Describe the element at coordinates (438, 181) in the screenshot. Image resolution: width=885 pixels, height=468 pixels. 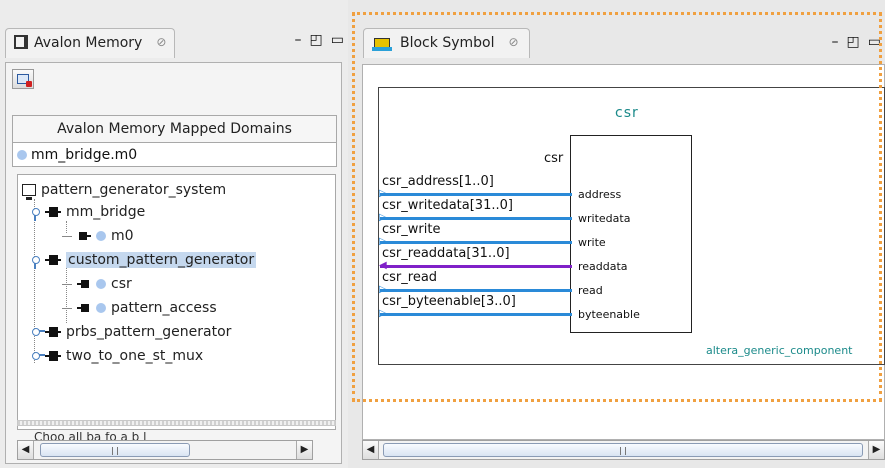
I see `signal-name: csr_address[1..0]` at that location.